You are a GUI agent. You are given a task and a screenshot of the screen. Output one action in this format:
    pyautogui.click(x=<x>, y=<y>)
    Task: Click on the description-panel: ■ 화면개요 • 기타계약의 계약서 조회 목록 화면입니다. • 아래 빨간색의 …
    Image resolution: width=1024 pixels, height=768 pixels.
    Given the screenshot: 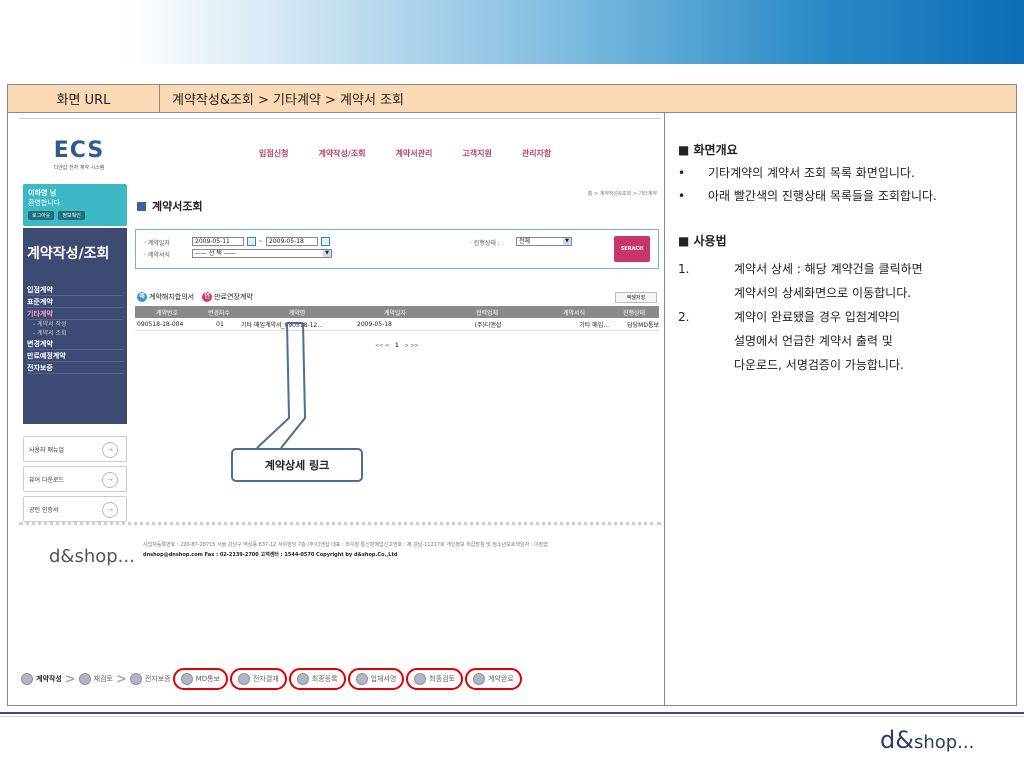 What is the action you would take?
    pyautogui.click(x=843, y=259)
    